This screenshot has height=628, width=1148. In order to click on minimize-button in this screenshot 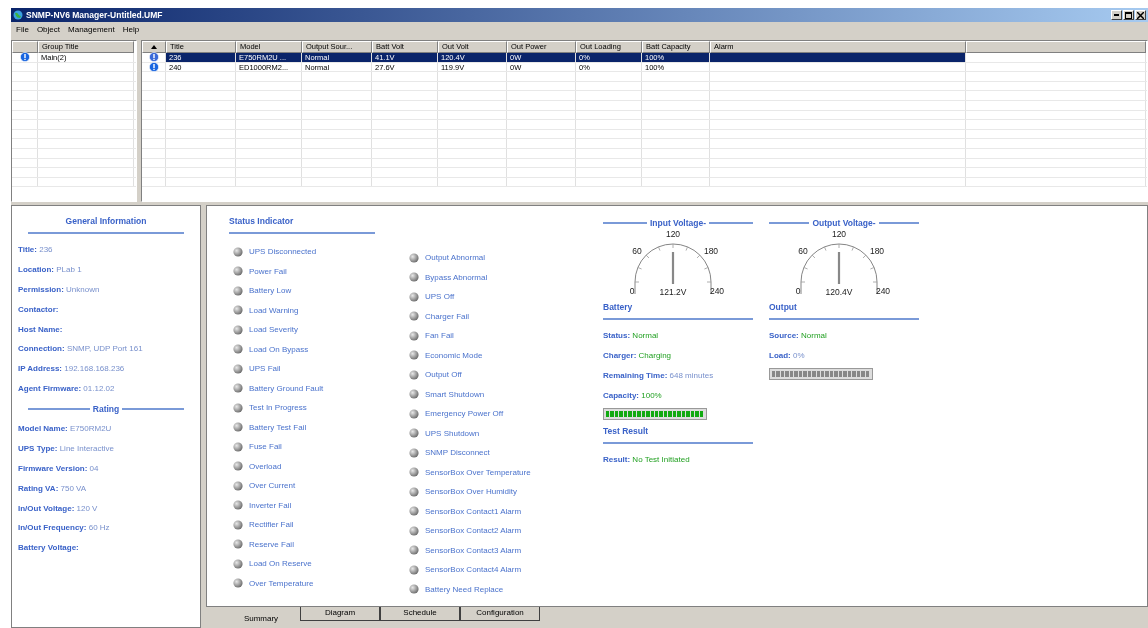, I will do `click(1116, 15)`.